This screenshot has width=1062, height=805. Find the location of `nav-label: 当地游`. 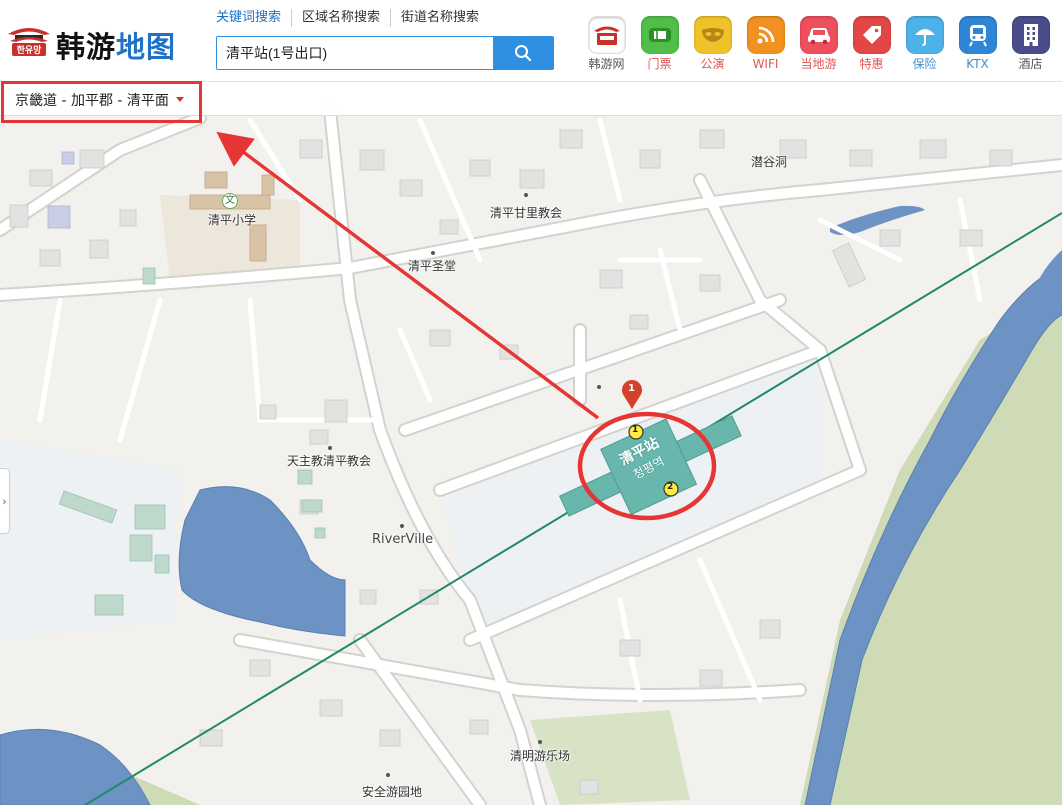

nav-label: 当地游 is located at coordinates (818, 64).